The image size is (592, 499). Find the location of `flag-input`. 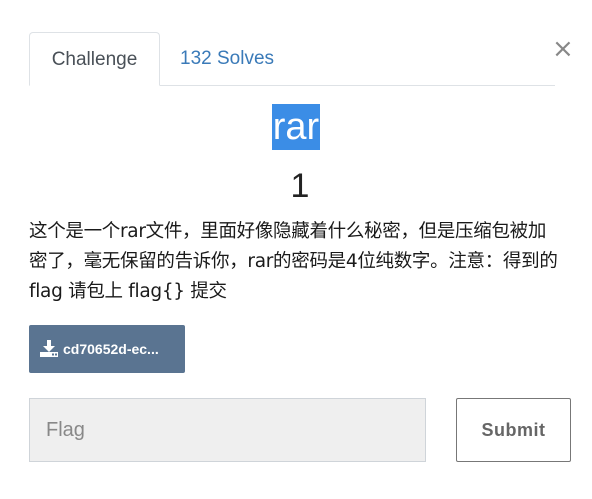

flag-input is located at coordinates (227, 430).